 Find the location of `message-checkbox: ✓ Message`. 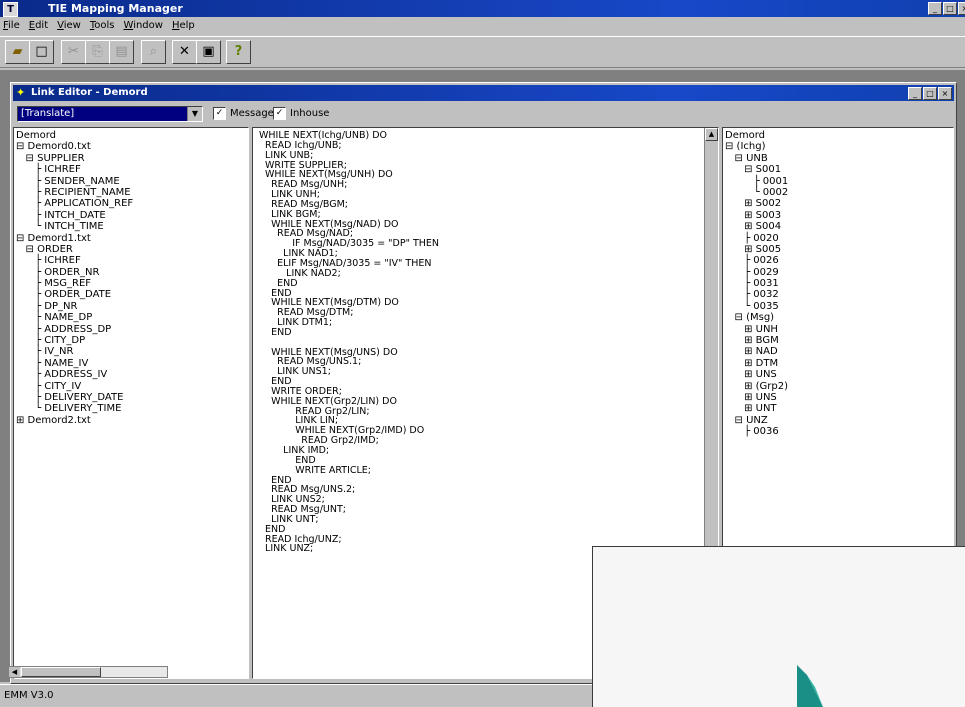

message-checkbox: ✓ Message is located at coordinates (243, 113).